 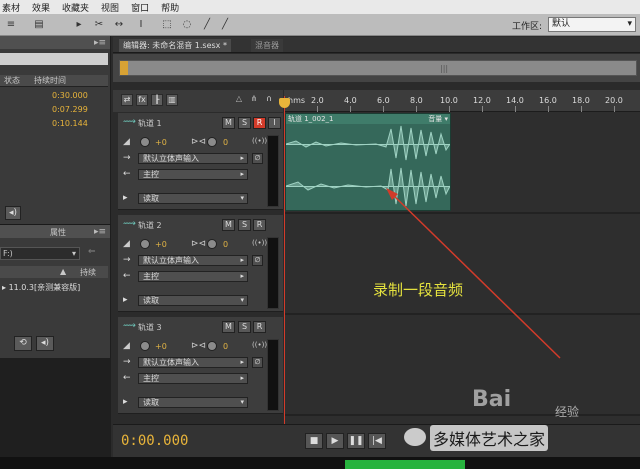 I want to click on file-row: 0:30.000, so click(x=54, y=98).